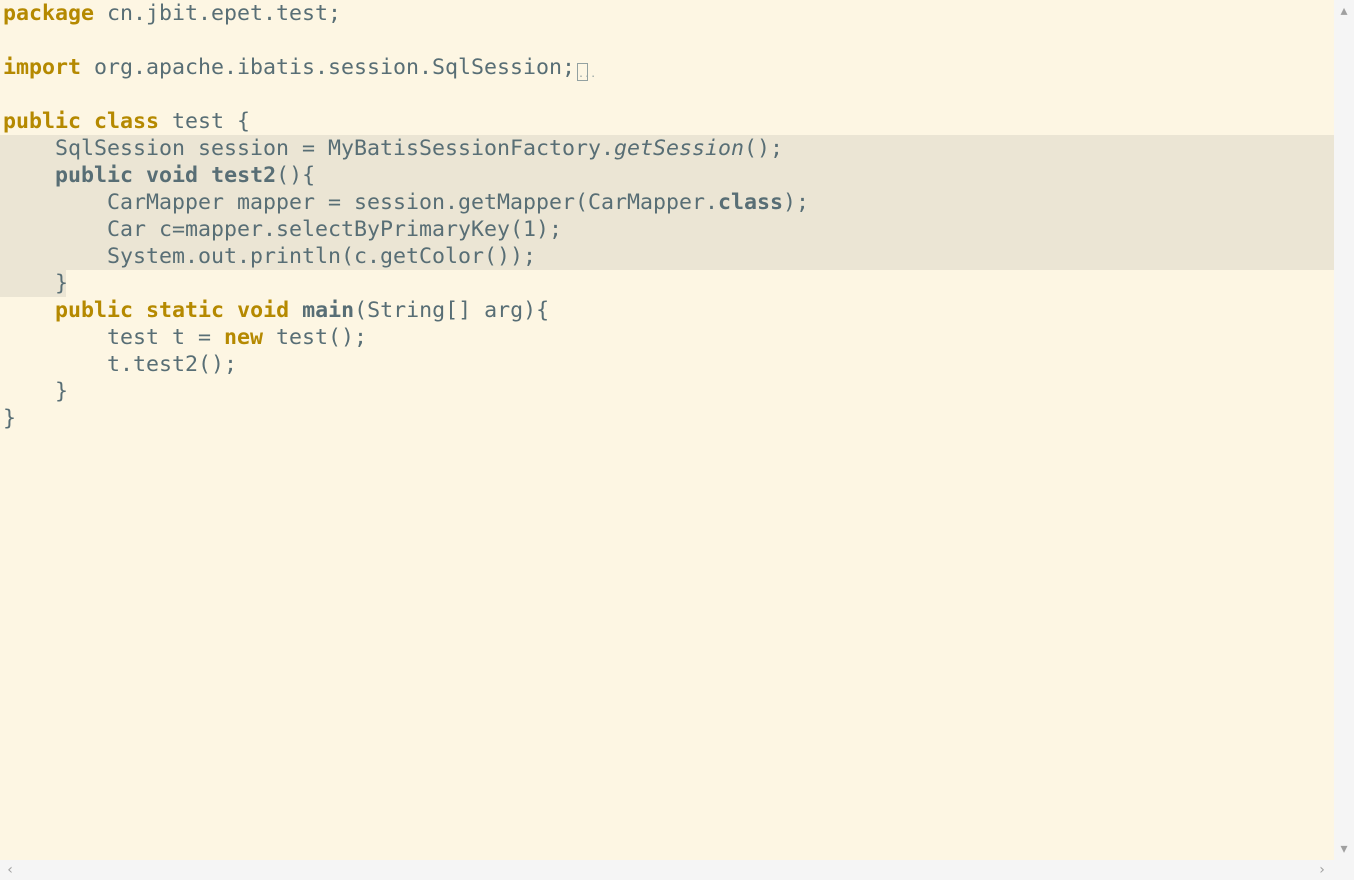  What do you see at coordinates (1322, 870) in the screenshot?
I see `scroll-right-icon: ›` at bounding box center [1322, 870].